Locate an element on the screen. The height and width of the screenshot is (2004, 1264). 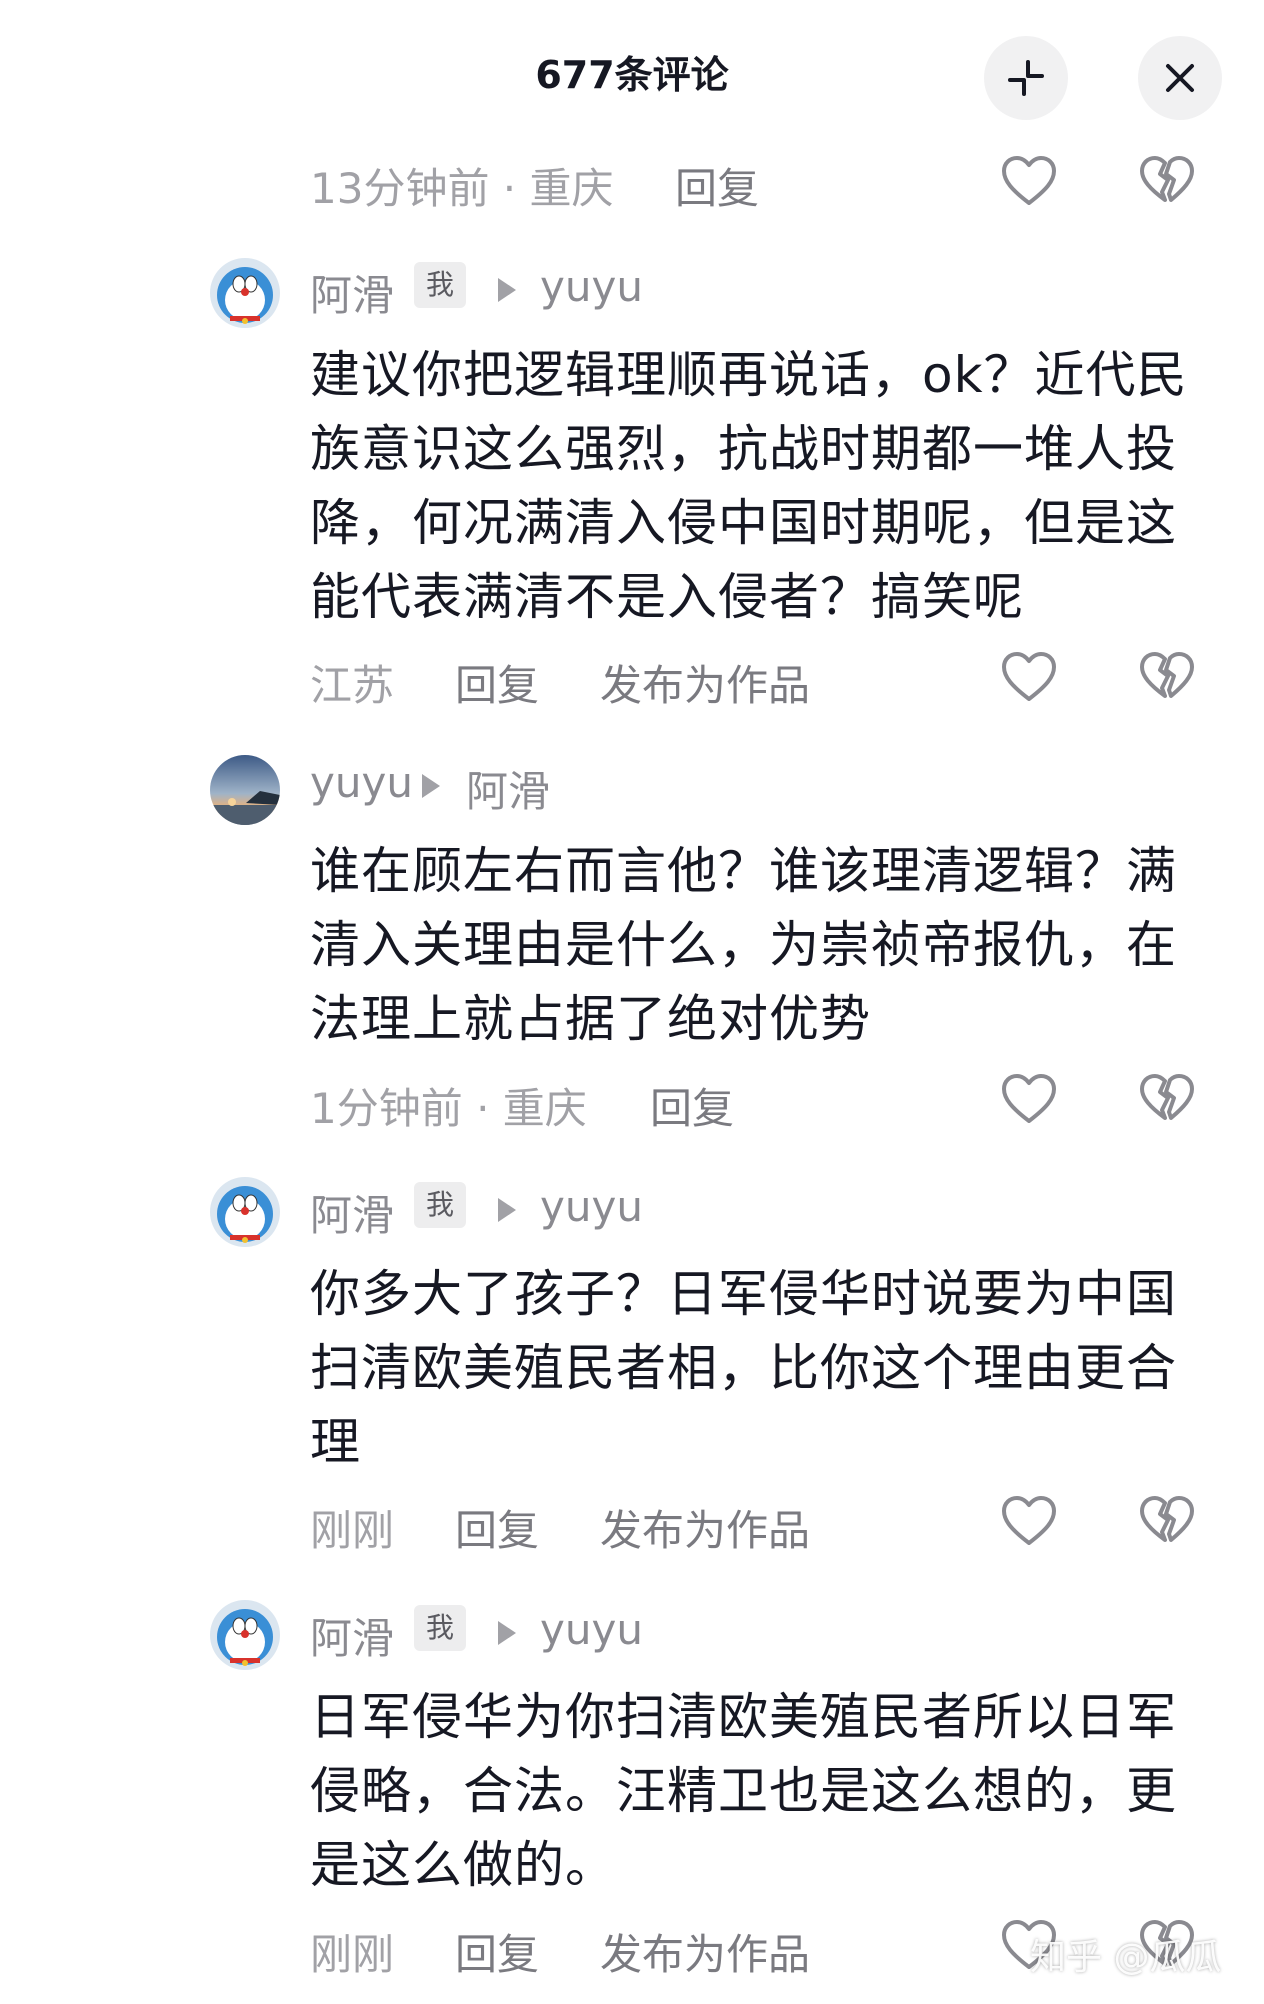
comment-username: yuyu is located at coordinates (361, 782).